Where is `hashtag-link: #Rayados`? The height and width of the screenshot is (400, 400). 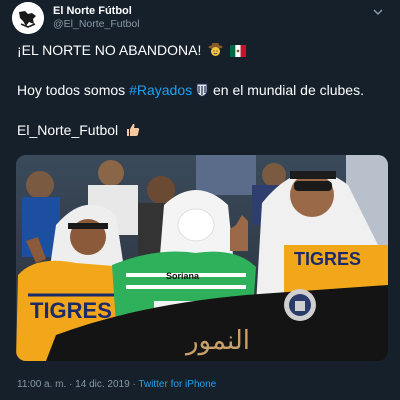 hashtag-link: #Rayados is located at coordinates (160, 90).